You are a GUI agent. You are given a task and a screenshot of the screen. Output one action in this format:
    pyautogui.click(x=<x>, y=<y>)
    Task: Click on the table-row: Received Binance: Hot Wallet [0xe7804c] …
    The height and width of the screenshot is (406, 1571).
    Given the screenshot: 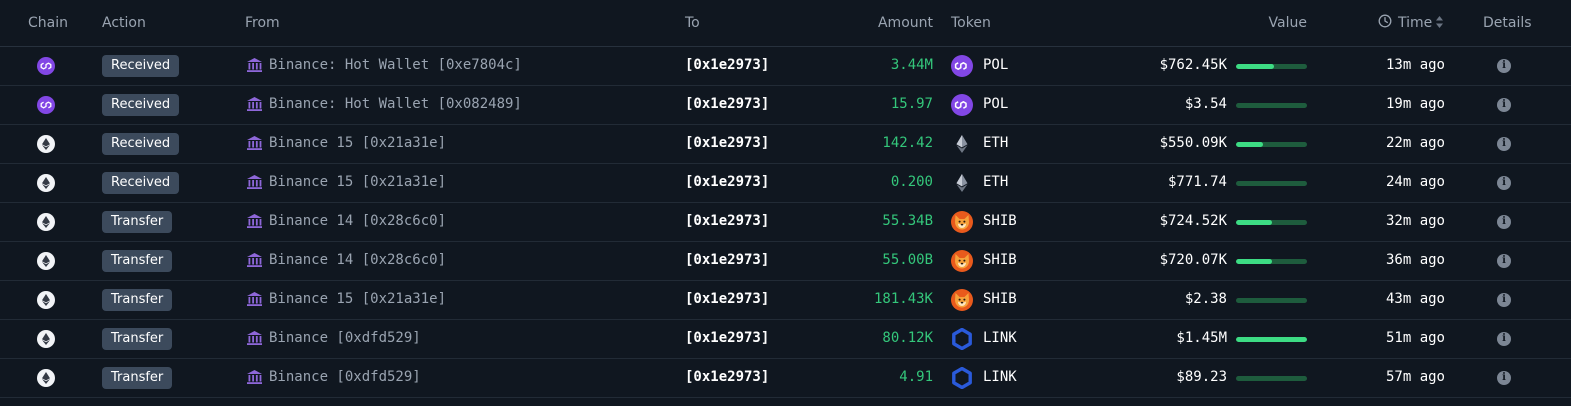 What is the action you would take?
    pyautogui.click(x=785, y=66)
    